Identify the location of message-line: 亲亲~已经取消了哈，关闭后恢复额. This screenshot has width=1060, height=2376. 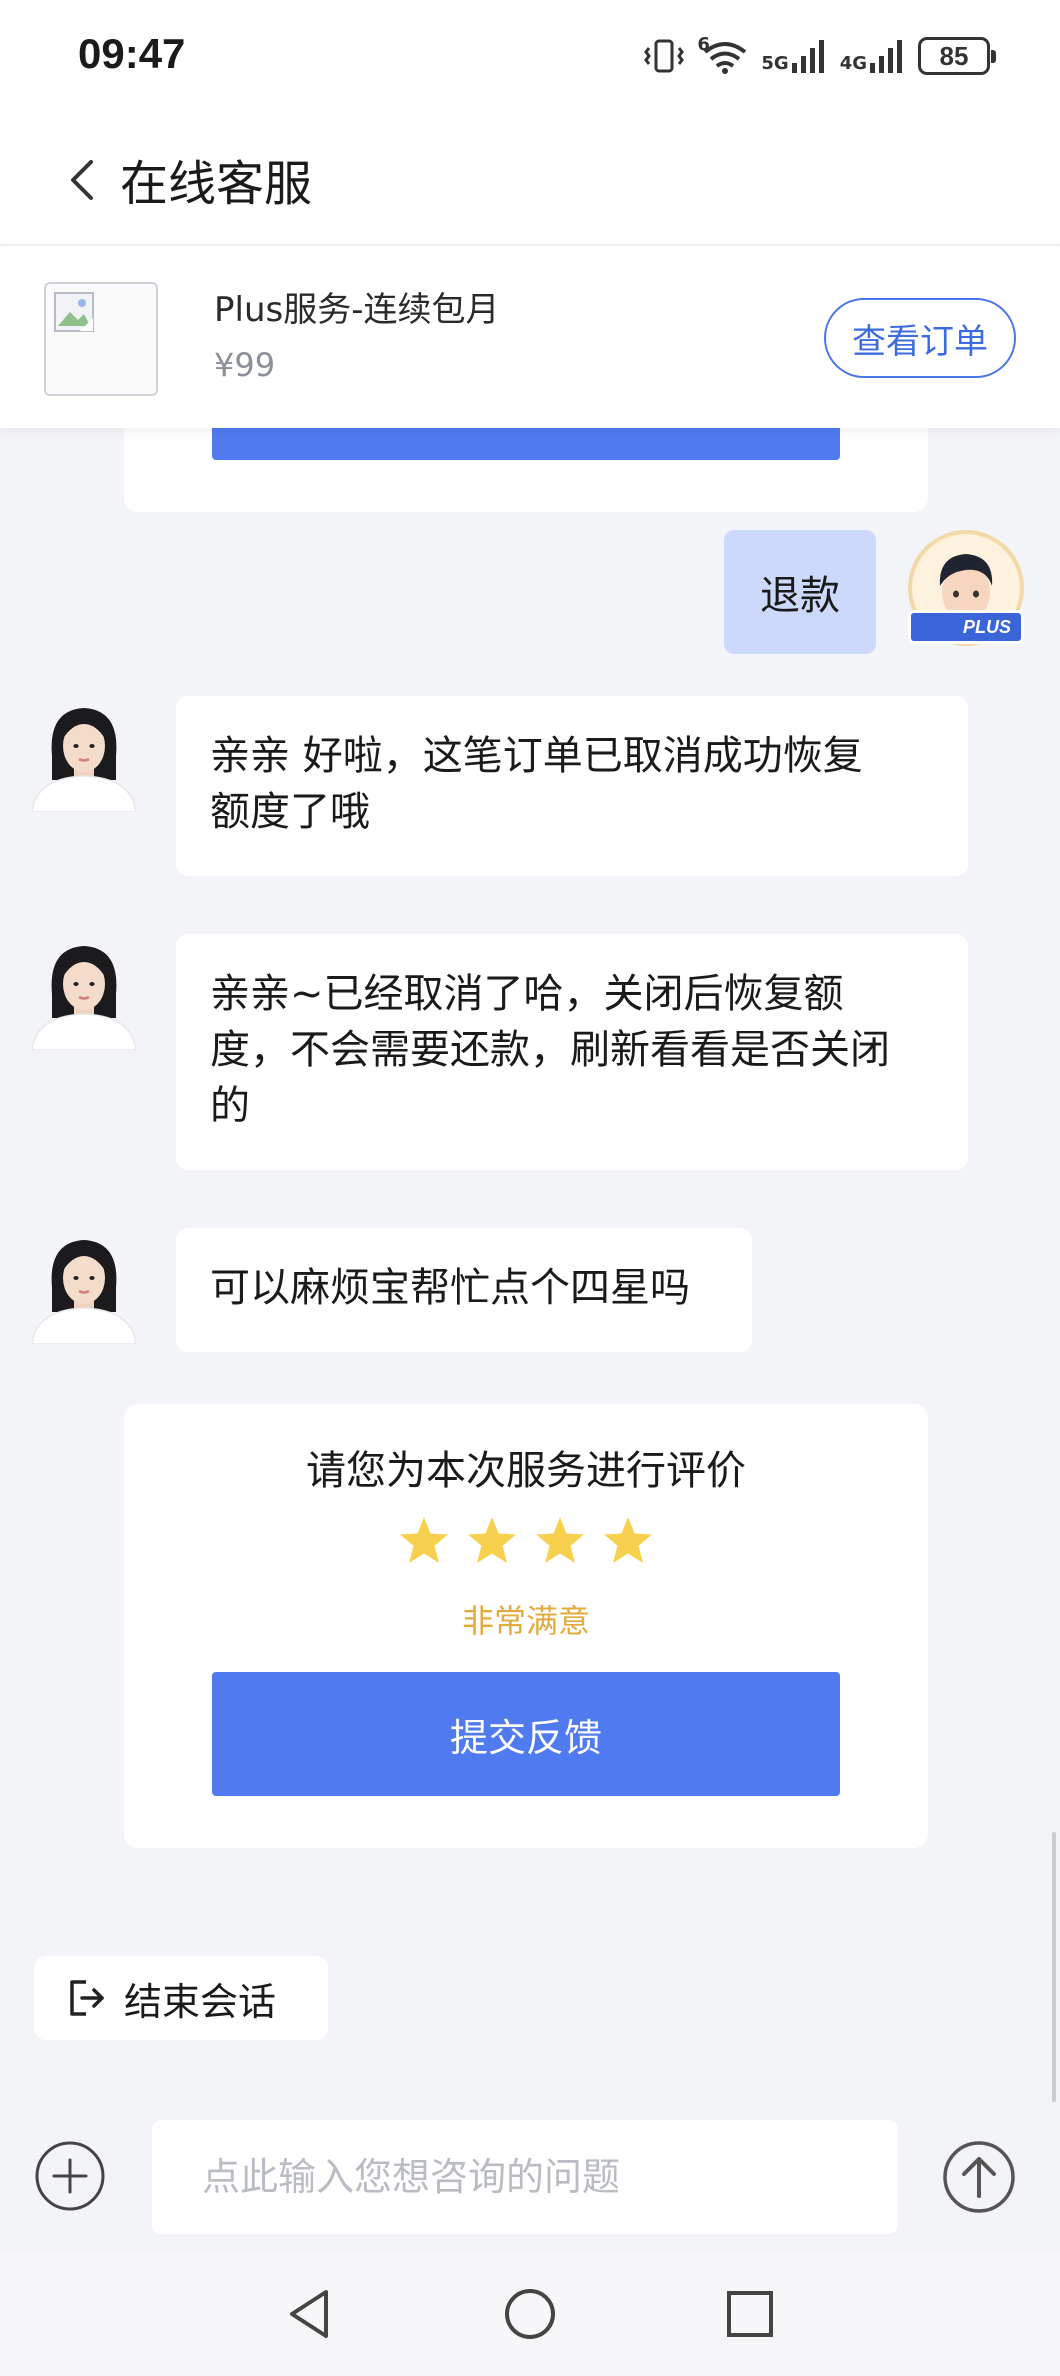
(527, 994).